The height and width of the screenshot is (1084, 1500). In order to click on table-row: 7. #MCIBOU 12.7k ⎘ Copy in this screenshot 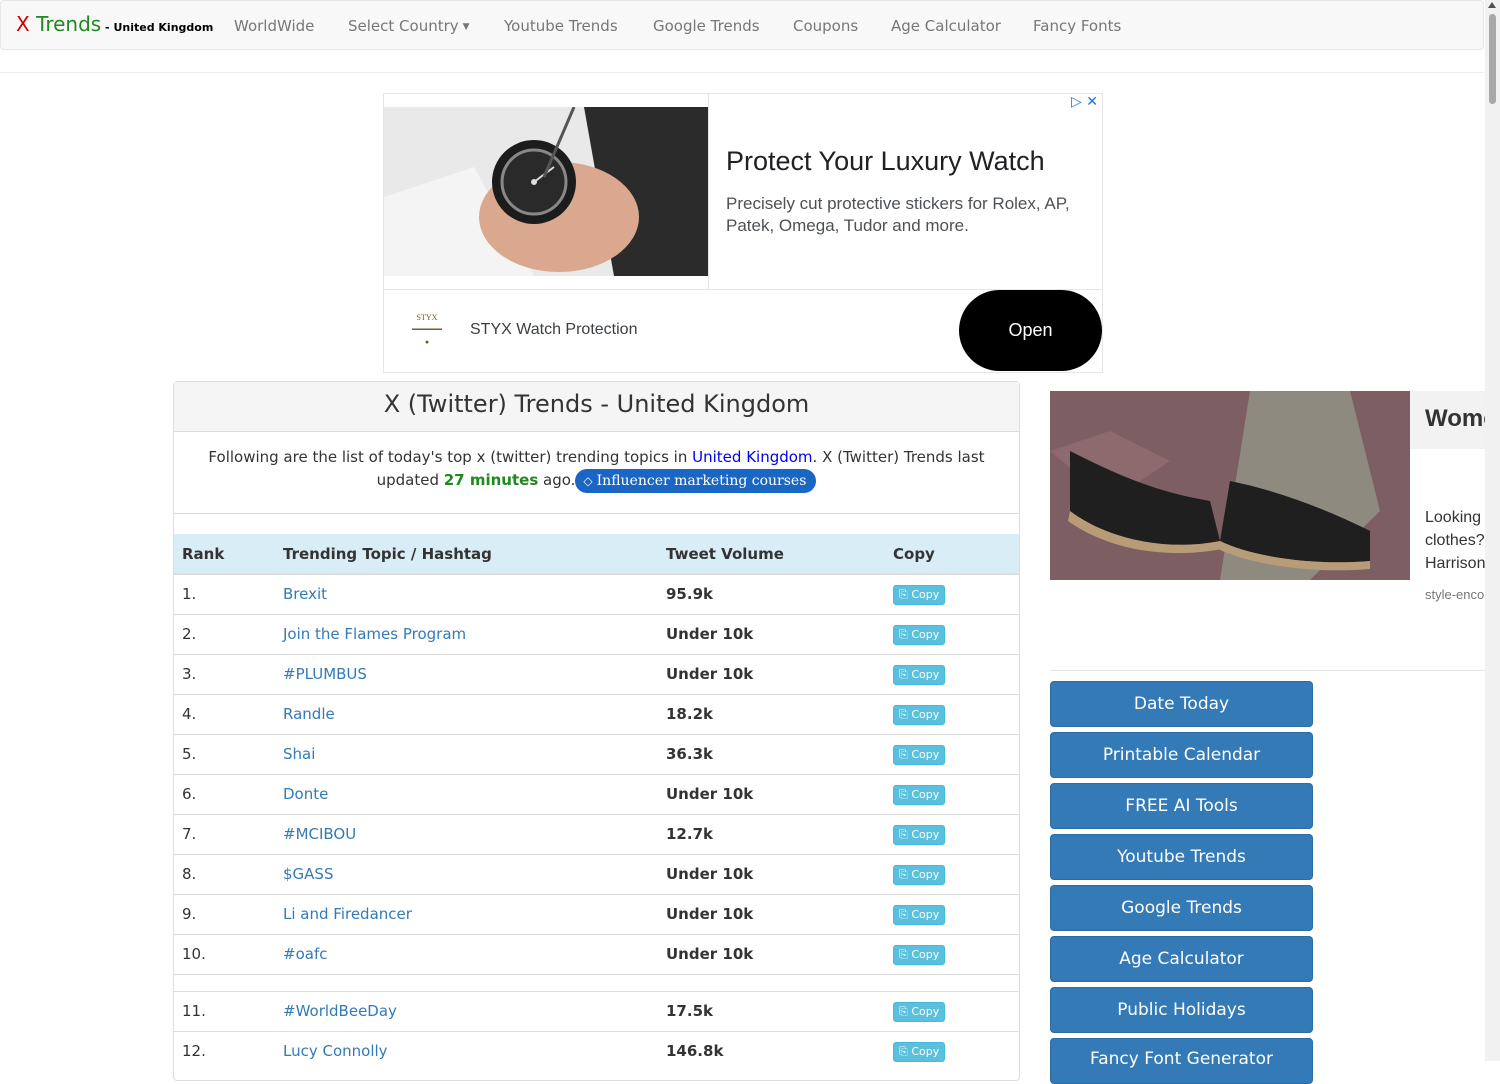, I will do `click(596, 833)`.